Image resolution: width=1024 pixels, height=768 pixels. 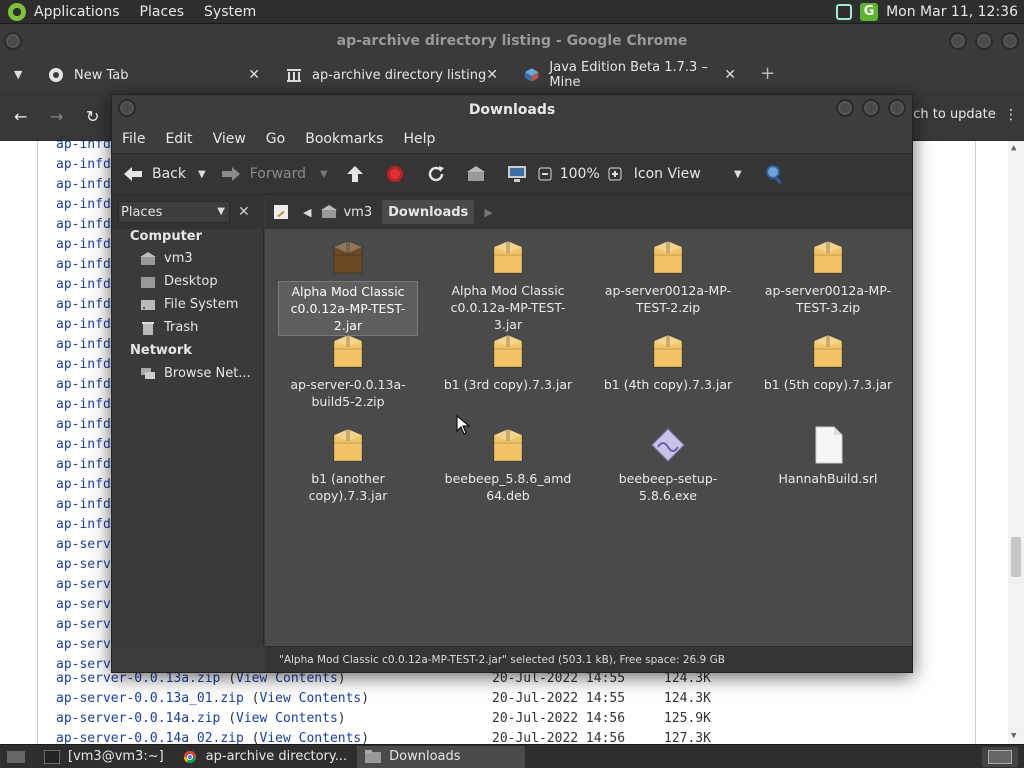 What do you see at coordinates (179, 281) in the screenshot?
I see `sidebar-item-desktop: Desktop` at bounding box center [179, 281].